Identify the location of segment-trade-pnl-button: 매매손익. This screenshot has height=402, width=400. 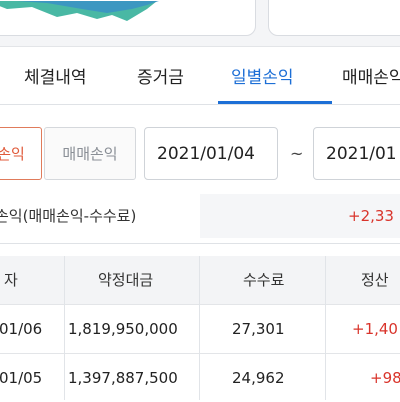
(90, 153).